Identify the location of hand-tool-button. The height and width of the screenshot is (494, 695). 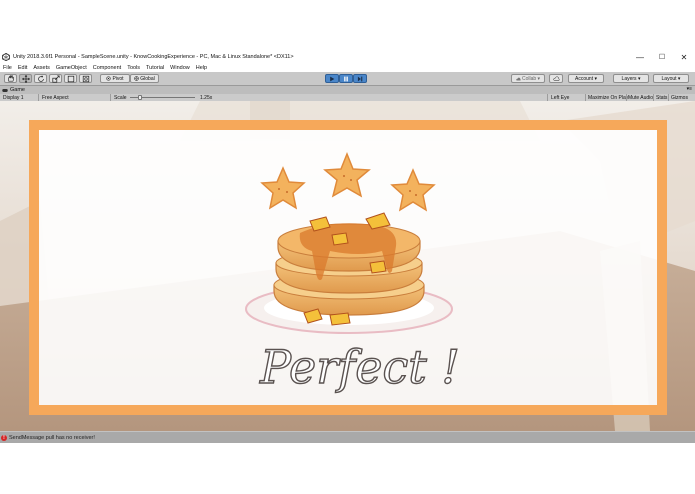
(10, 78).